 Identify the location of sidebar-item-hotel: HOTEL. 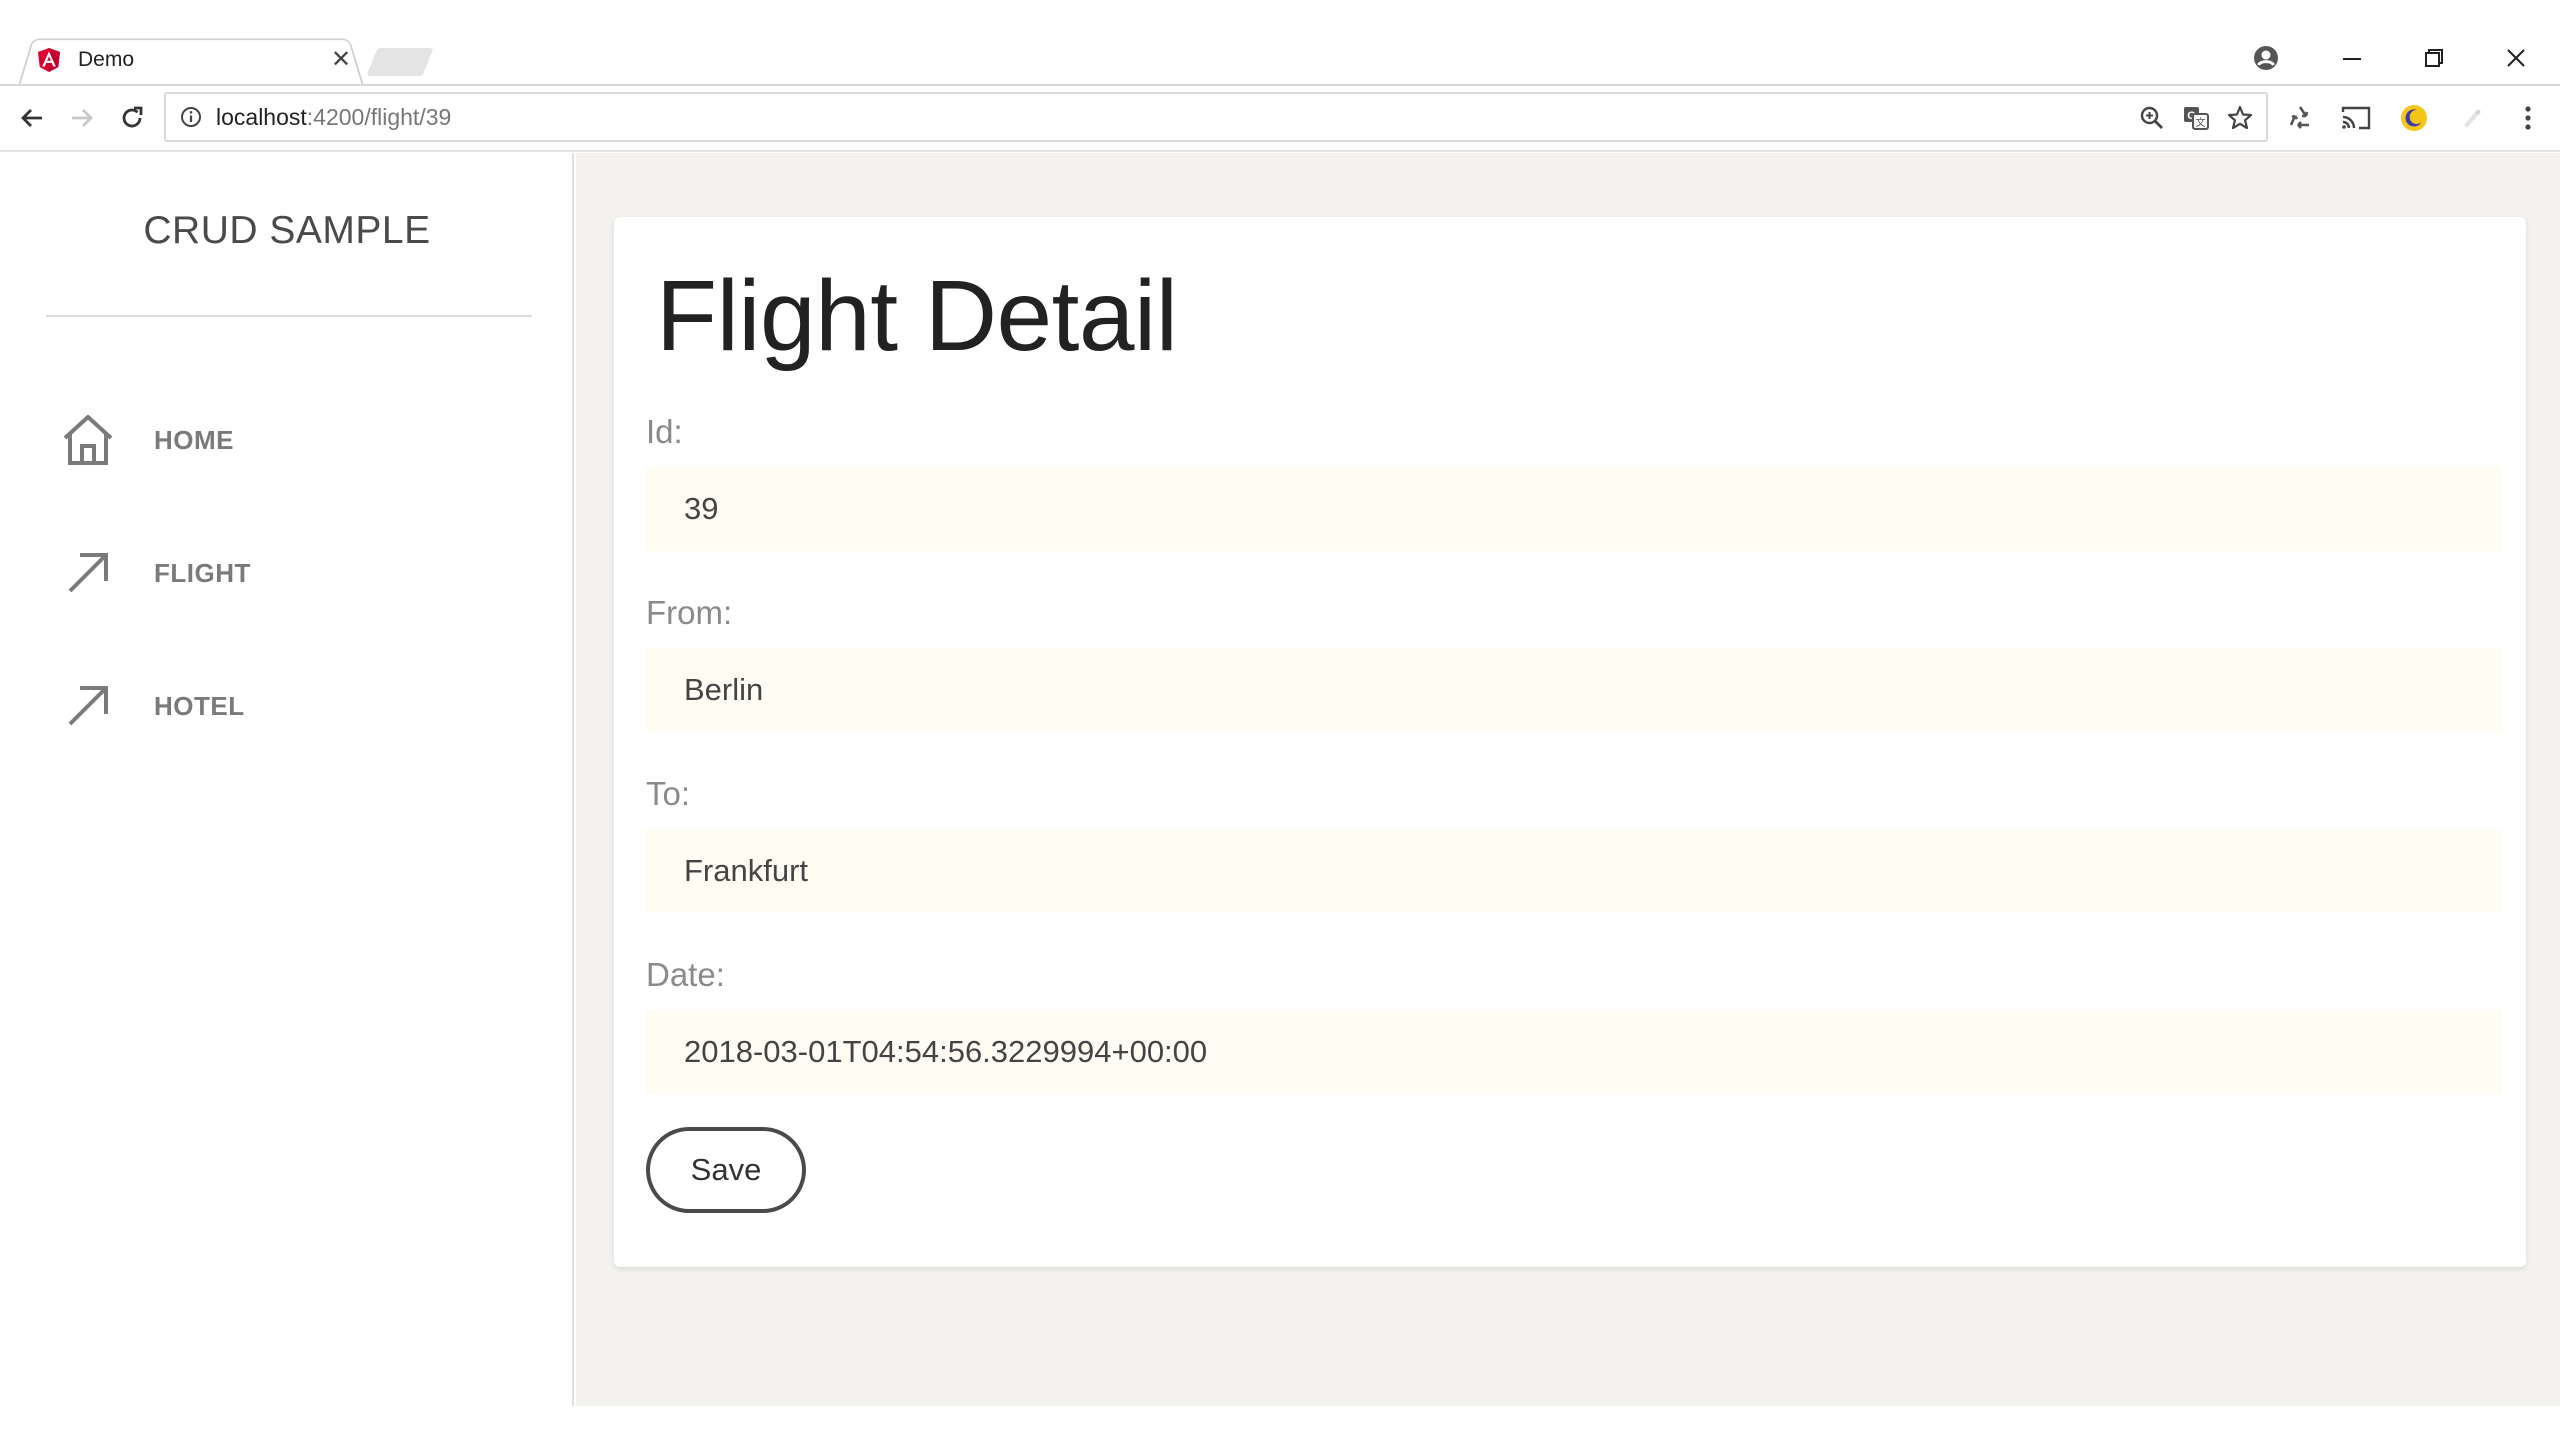
(296, 706).